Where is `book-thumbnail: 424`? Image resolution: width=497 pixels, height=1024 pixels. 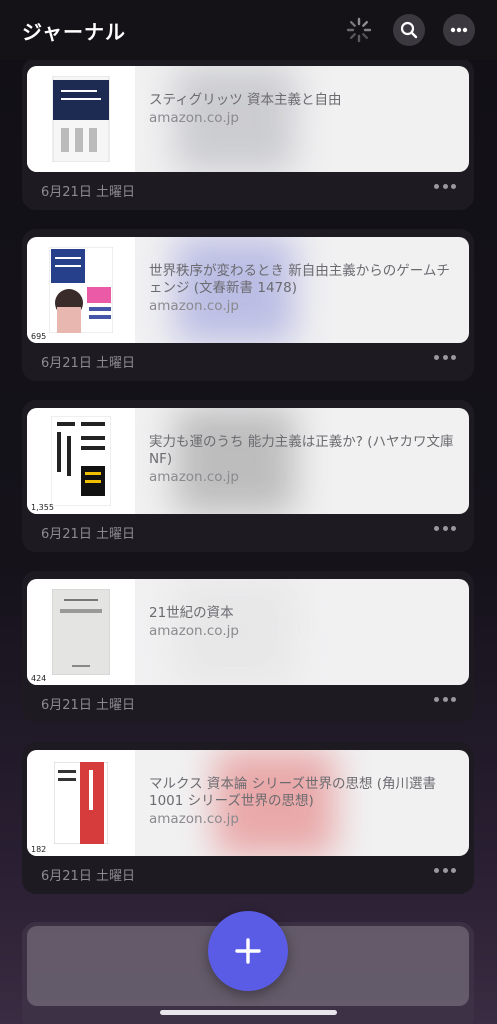
book-thumbnail: 424 is located at coordinates (81, 632).